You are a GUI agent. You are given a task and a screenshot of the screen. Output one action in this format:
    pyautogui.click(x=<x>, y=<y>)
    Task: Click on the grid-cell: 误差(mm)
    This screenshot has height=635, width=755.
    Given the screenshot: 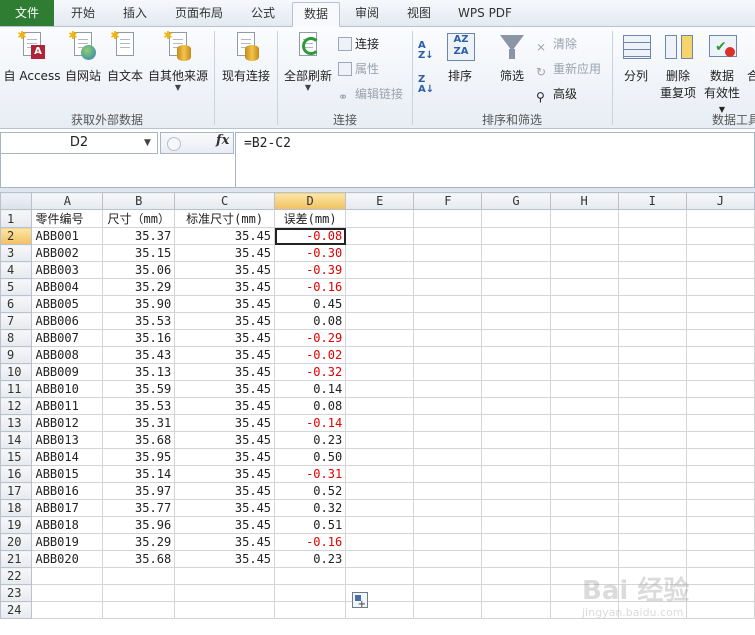 What is the action you would take?
    pyautogui.click(x=310, y=218)
    